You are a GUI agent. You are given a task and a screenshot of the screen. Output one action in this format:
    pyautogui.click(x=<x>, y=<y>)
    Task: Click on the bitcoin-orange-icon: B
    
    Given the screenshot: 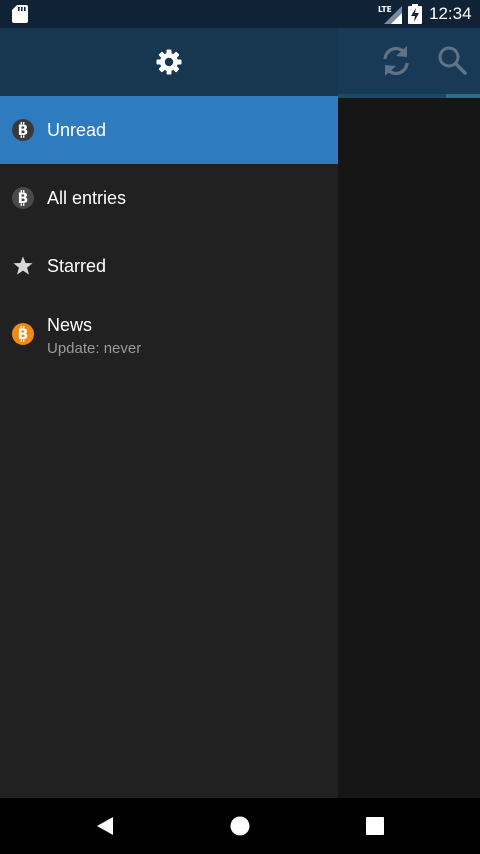 What is the action you would take?
    pyautogui.click(x=23, y=334)
    